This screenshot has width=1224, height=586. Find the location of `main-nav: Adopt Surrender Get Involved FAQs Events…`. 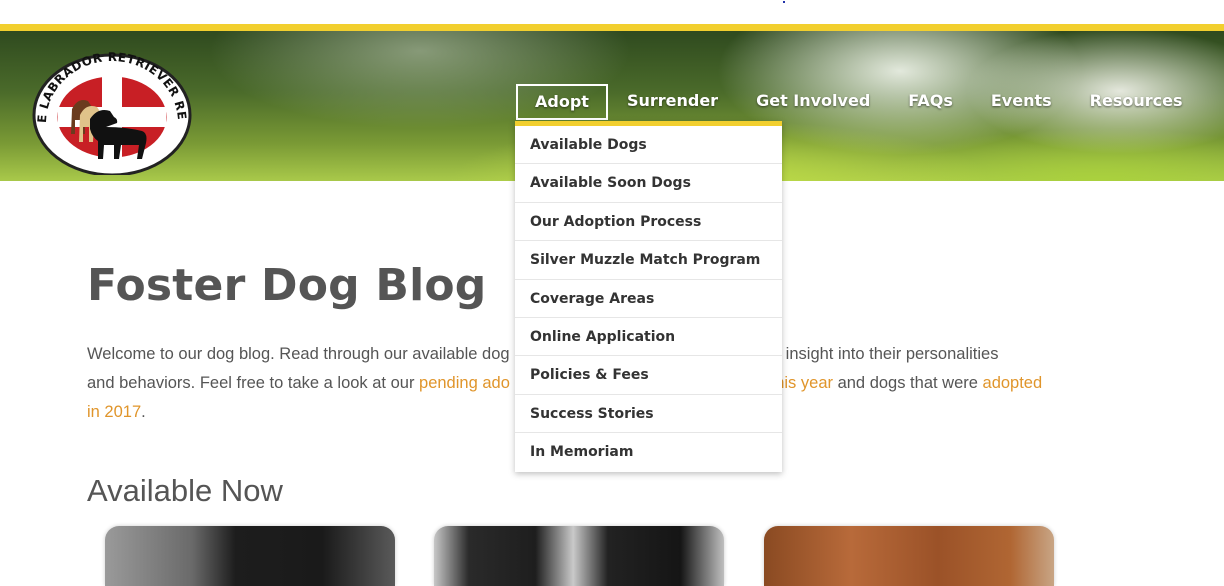

main-nav: Adopt Surrender Get Involved FAQs Events… is located at coordinates (858, 103).